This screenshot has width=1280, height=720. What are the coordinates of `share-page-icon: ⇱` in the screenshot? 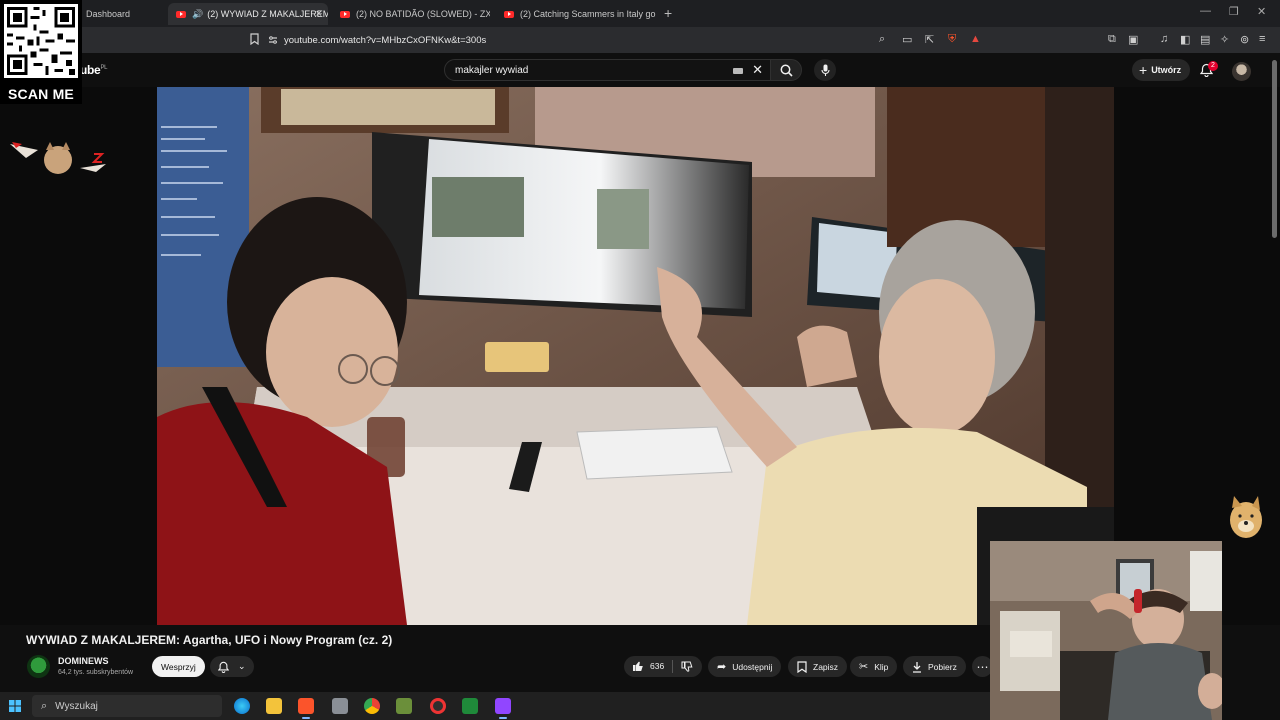 It's located at (929, 39).